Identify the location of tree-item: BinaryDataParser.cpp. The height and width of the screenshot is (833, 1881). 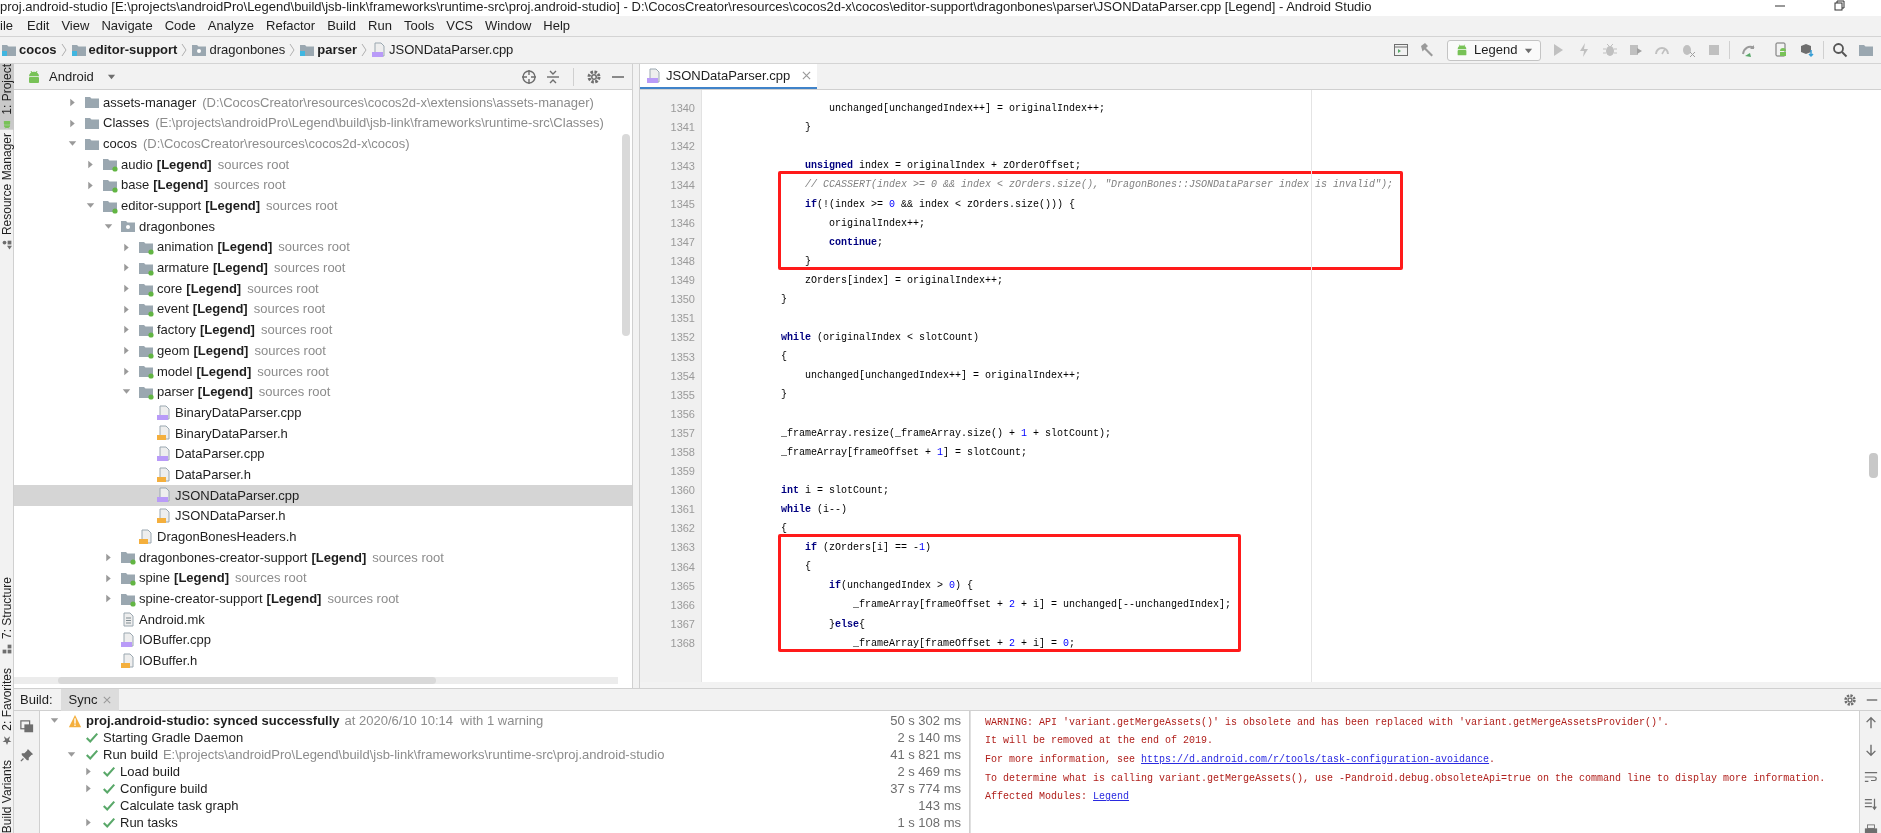
(323, 412).